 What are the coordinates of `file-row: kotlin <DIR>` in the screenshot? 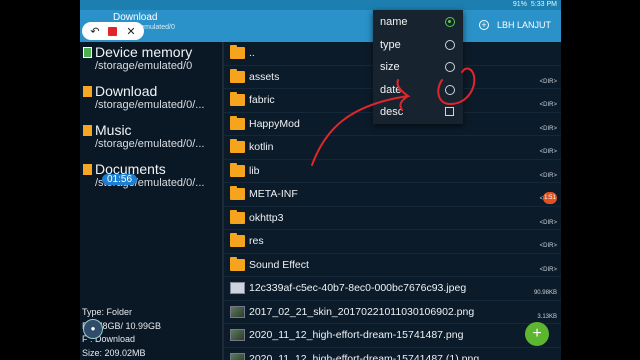 It's located at (392, 148).